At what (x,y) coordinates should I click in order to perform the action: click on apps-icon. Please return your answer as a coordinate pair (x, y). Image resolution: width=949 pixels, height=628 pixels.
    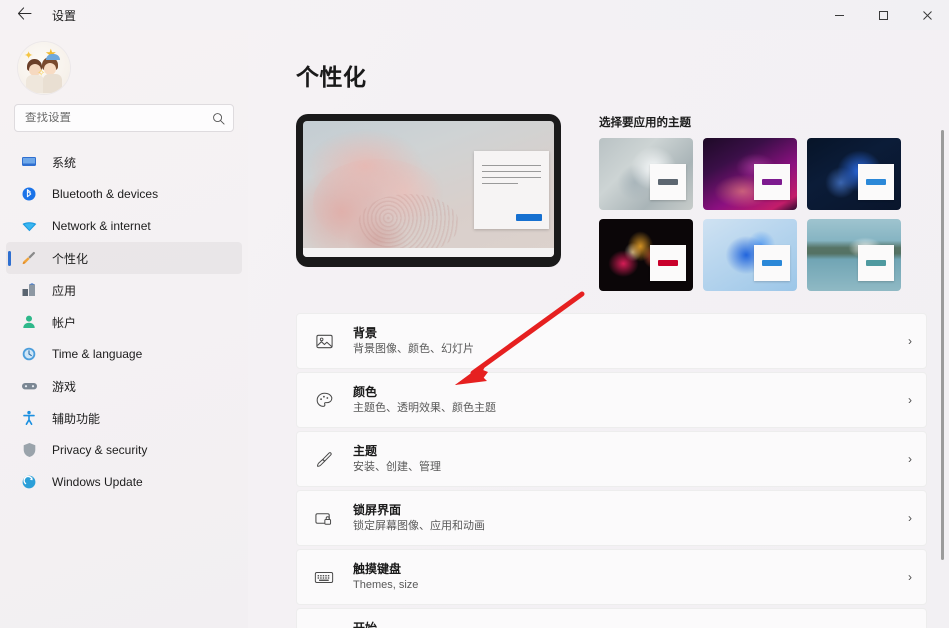
    Looking at the image, I should click on (29, 290).